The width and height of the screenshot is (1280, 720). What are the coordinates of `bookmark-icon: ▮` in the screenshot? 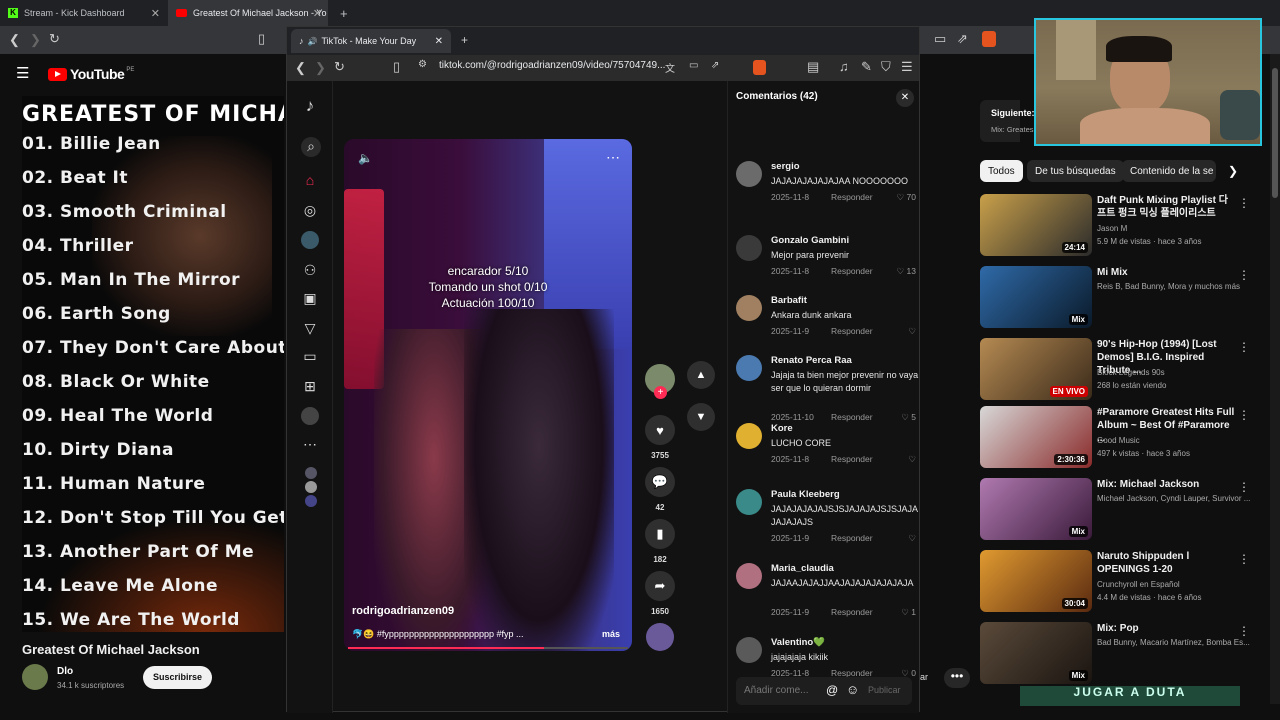 It's located at (660, 534).